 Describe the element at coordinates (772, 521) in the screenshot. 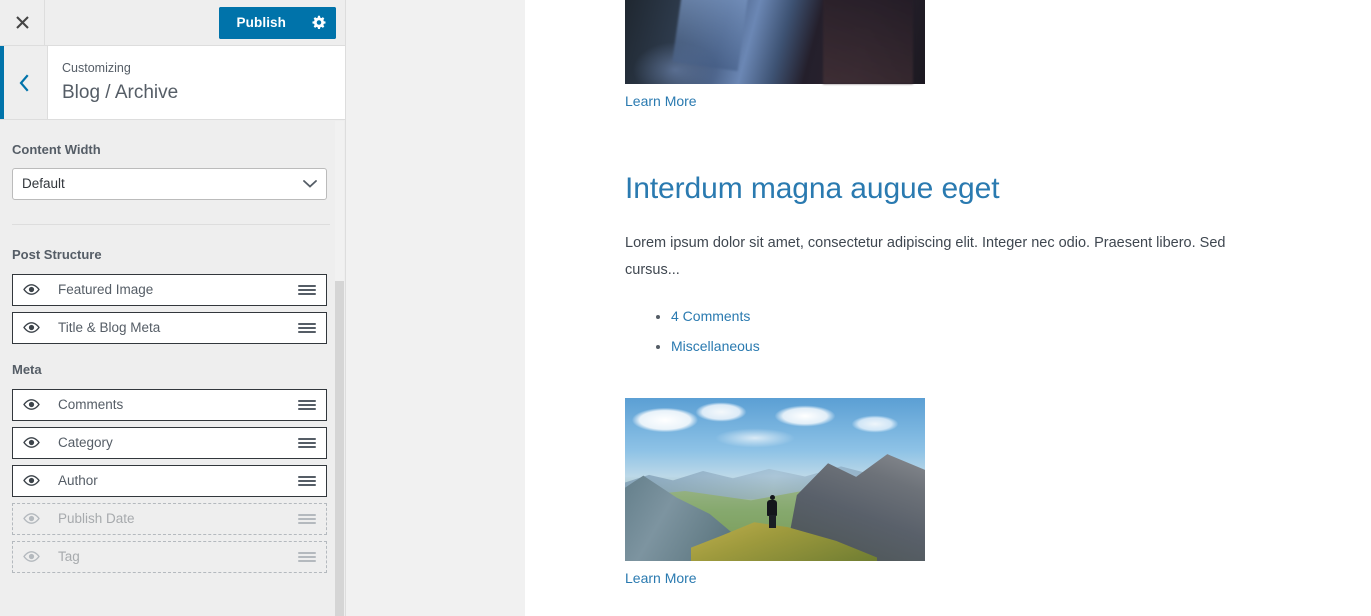

I see `hiker-legs` at that location.